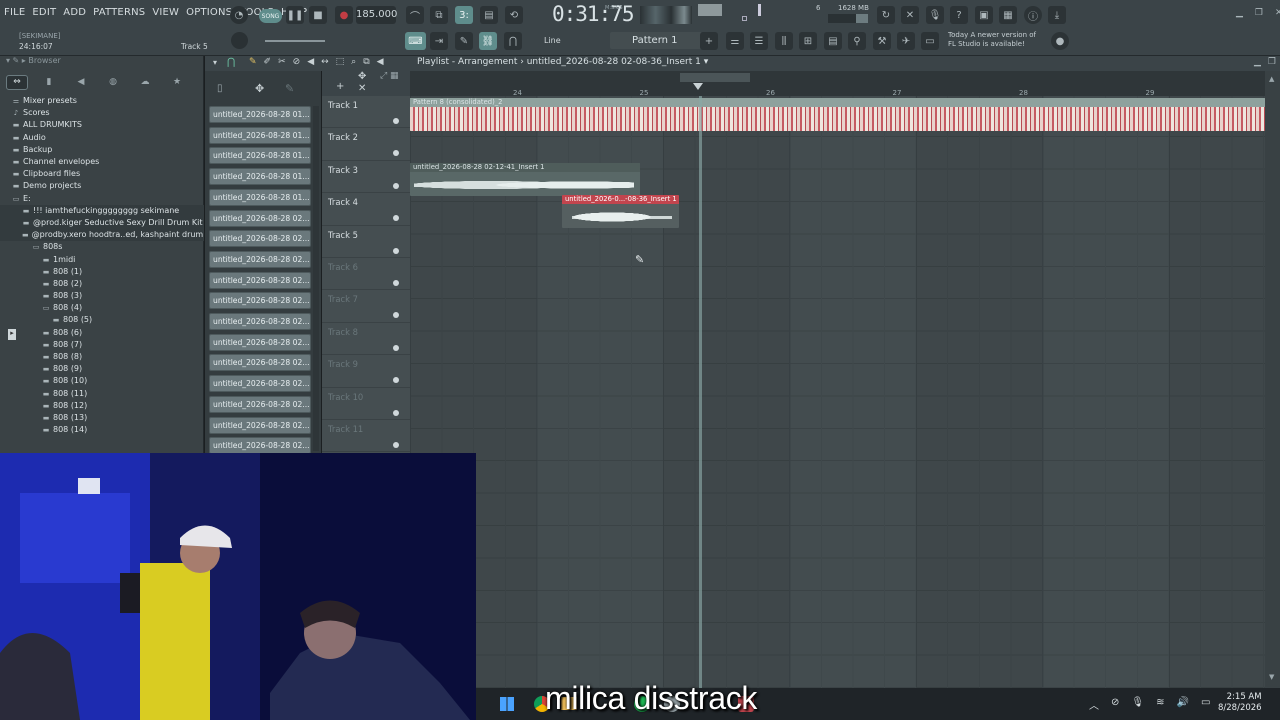 The height and width of the screenshot is (720, 1280). What do you see at coordinates (253, 62) in the screenshot?
I see `draw-tool-icon: ✎` at bounding box center [253, 62].